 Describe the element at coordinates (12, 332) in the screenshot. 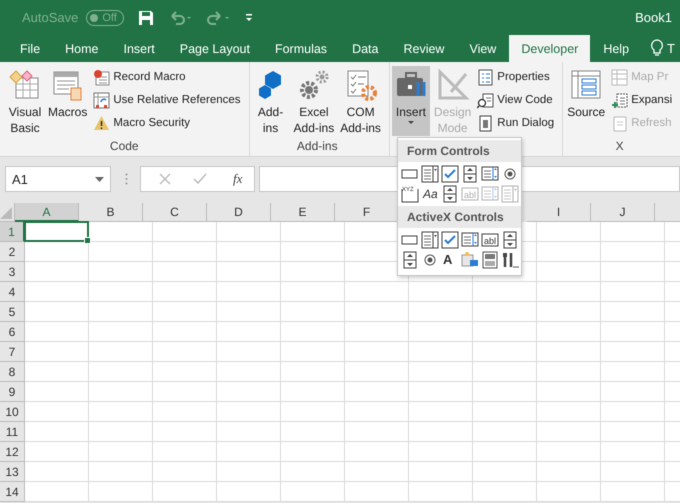

I see `row-header: 6` at that location.